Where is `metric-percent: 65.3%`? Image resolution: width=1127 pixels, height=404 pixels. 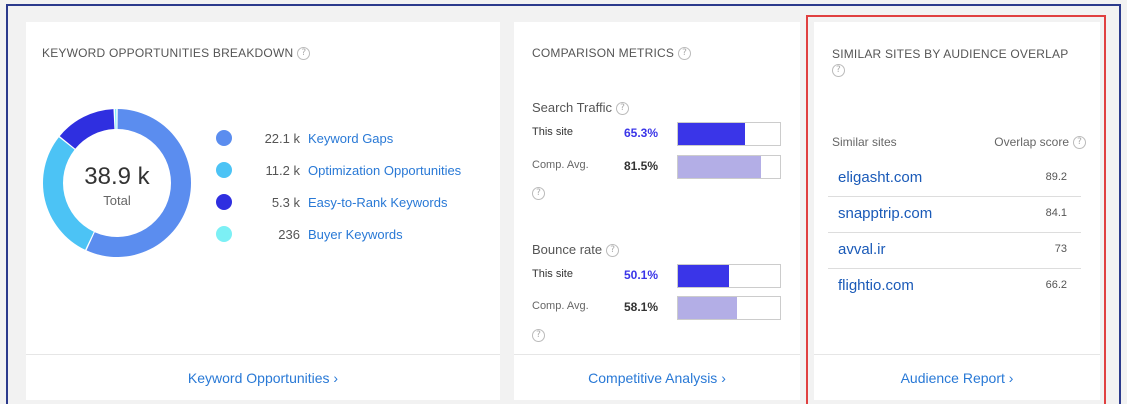 metric-percent: 65.3% is located at coordinates (641, 133).